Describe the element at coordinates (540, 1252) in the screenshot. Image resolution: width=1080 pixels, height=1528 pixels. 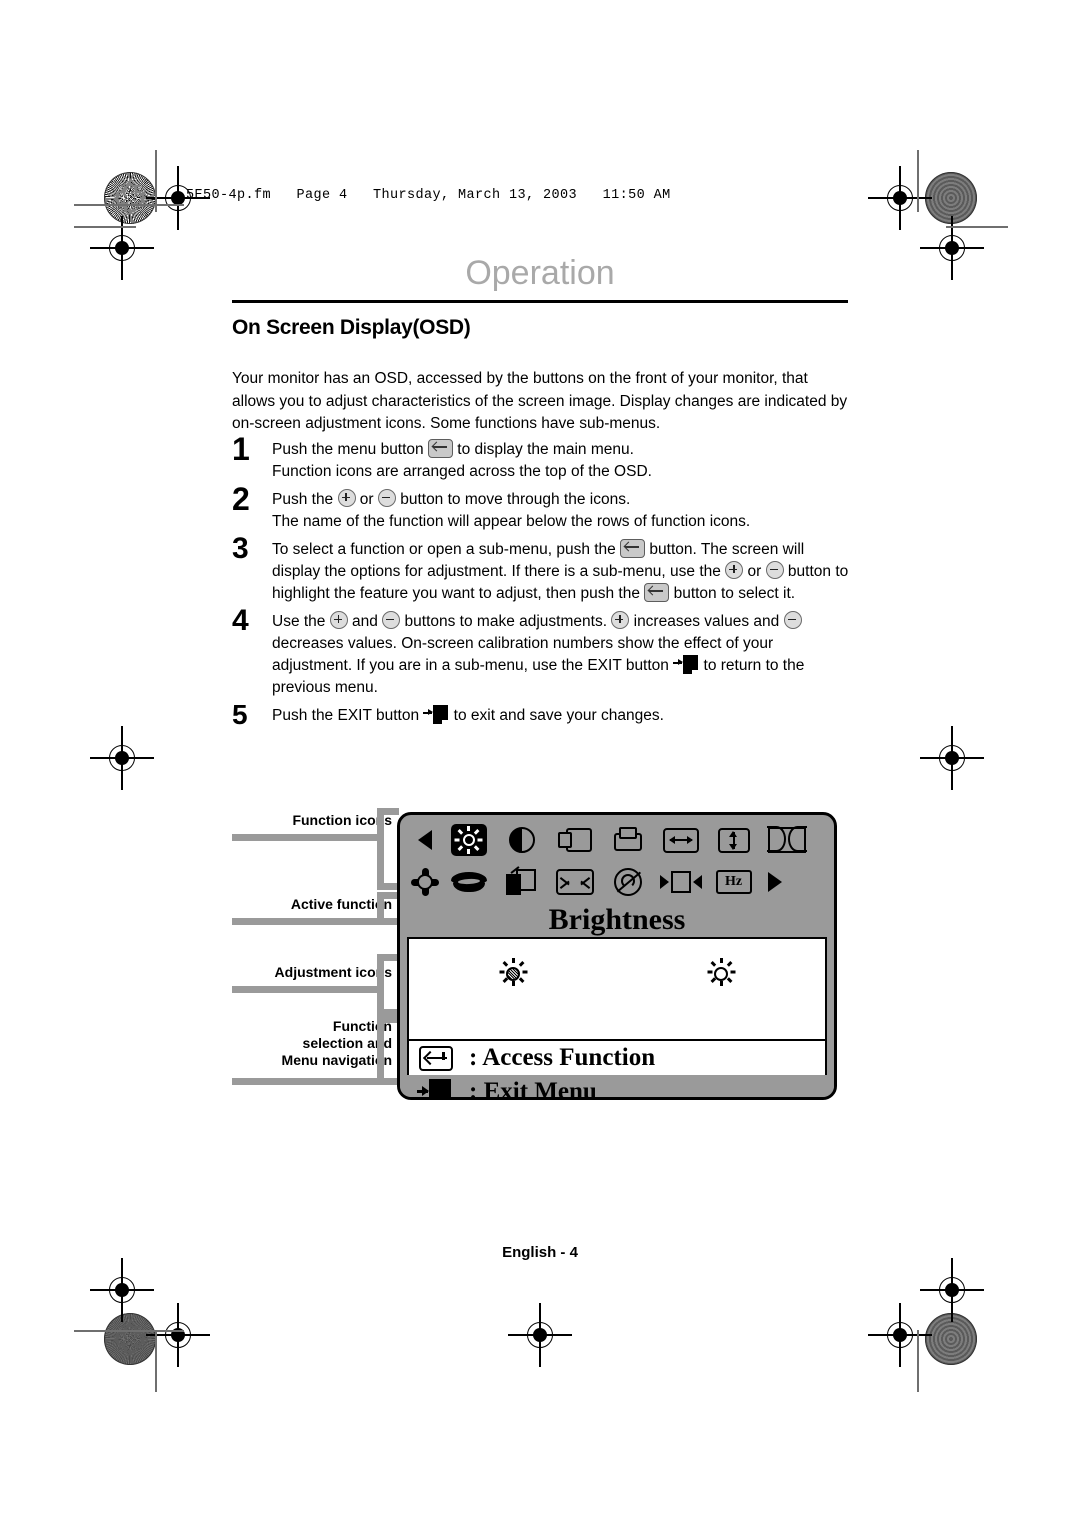
I see `page-footer: English - 4` at that location.